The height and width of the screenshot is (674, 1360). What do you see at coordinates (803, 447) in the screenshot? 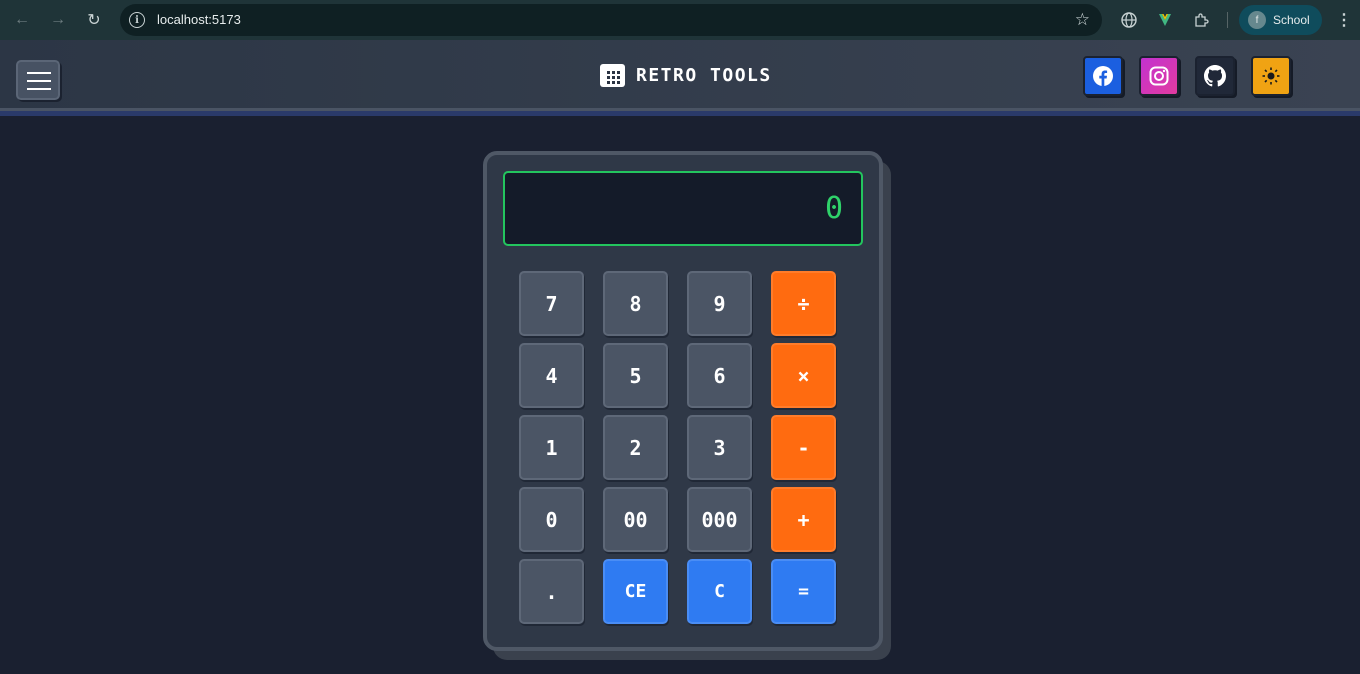
I see `subtract-button: -` at bounding box center [803, 447].